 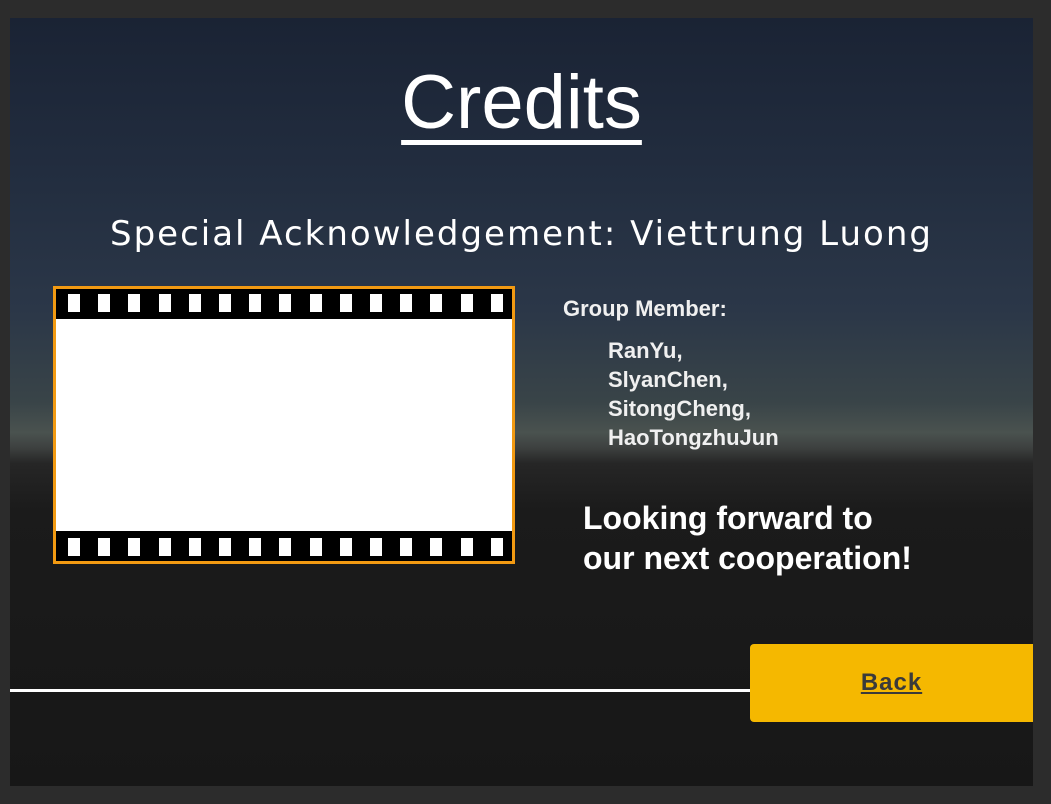 I want to click on closing-message: Looking forward to our next cooperation!, so click(x=747, y=538).